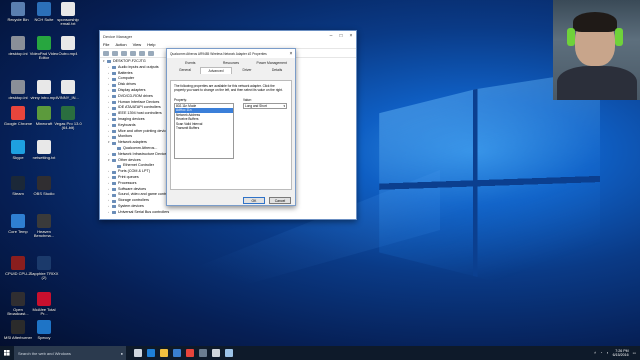  I want to click on cpu-z-icon, so click(18, 263).